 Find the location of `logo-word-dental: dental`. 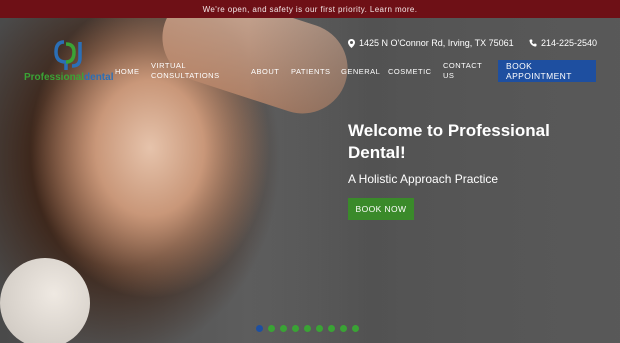

logo-word-dental: dental is located at coordinates (99, 77).